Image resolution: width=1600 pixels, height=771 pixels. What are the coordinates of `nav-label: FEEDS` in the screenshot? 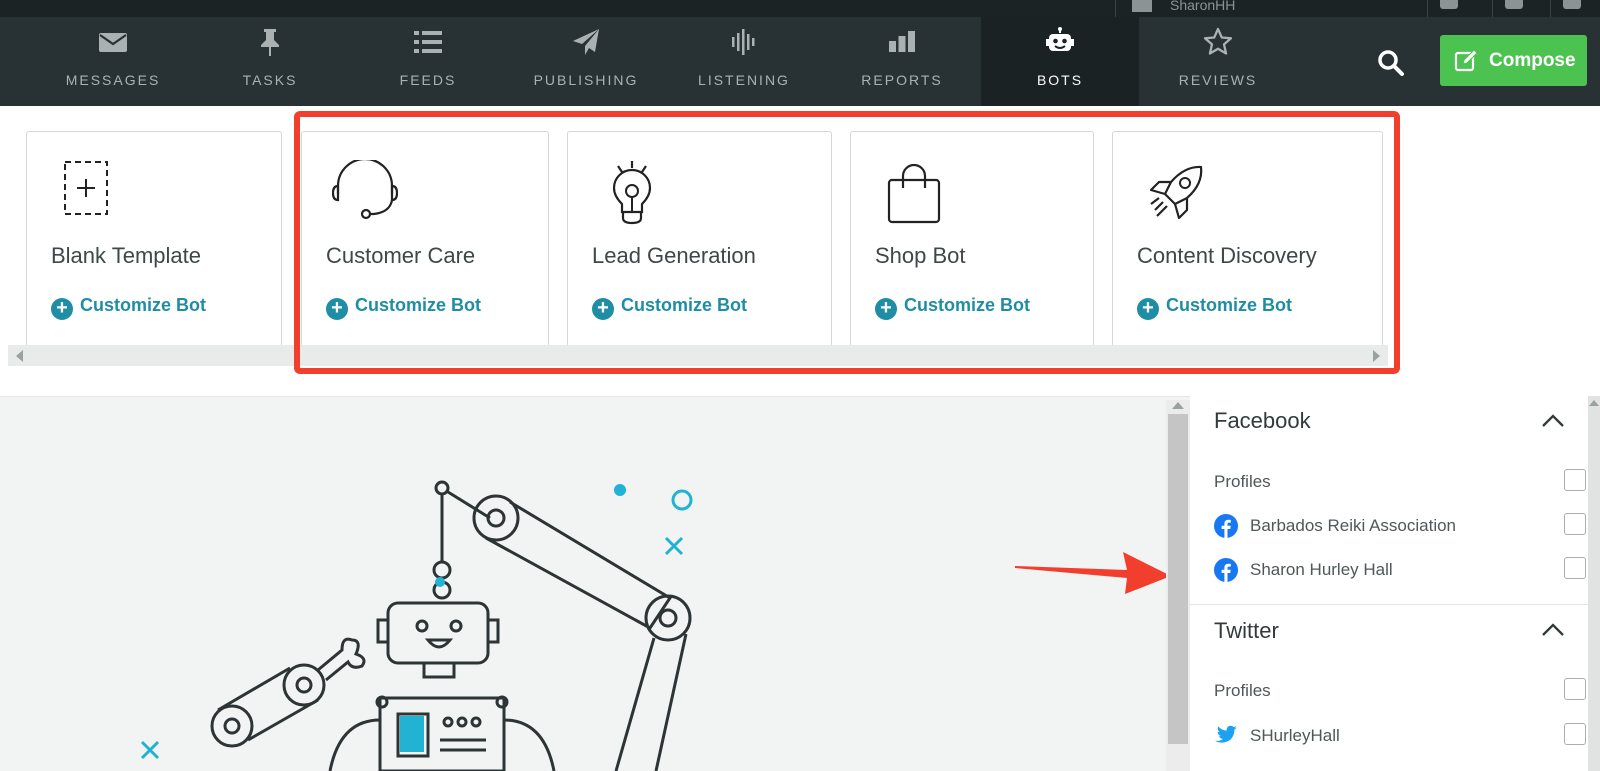 It's located at (428, 80).